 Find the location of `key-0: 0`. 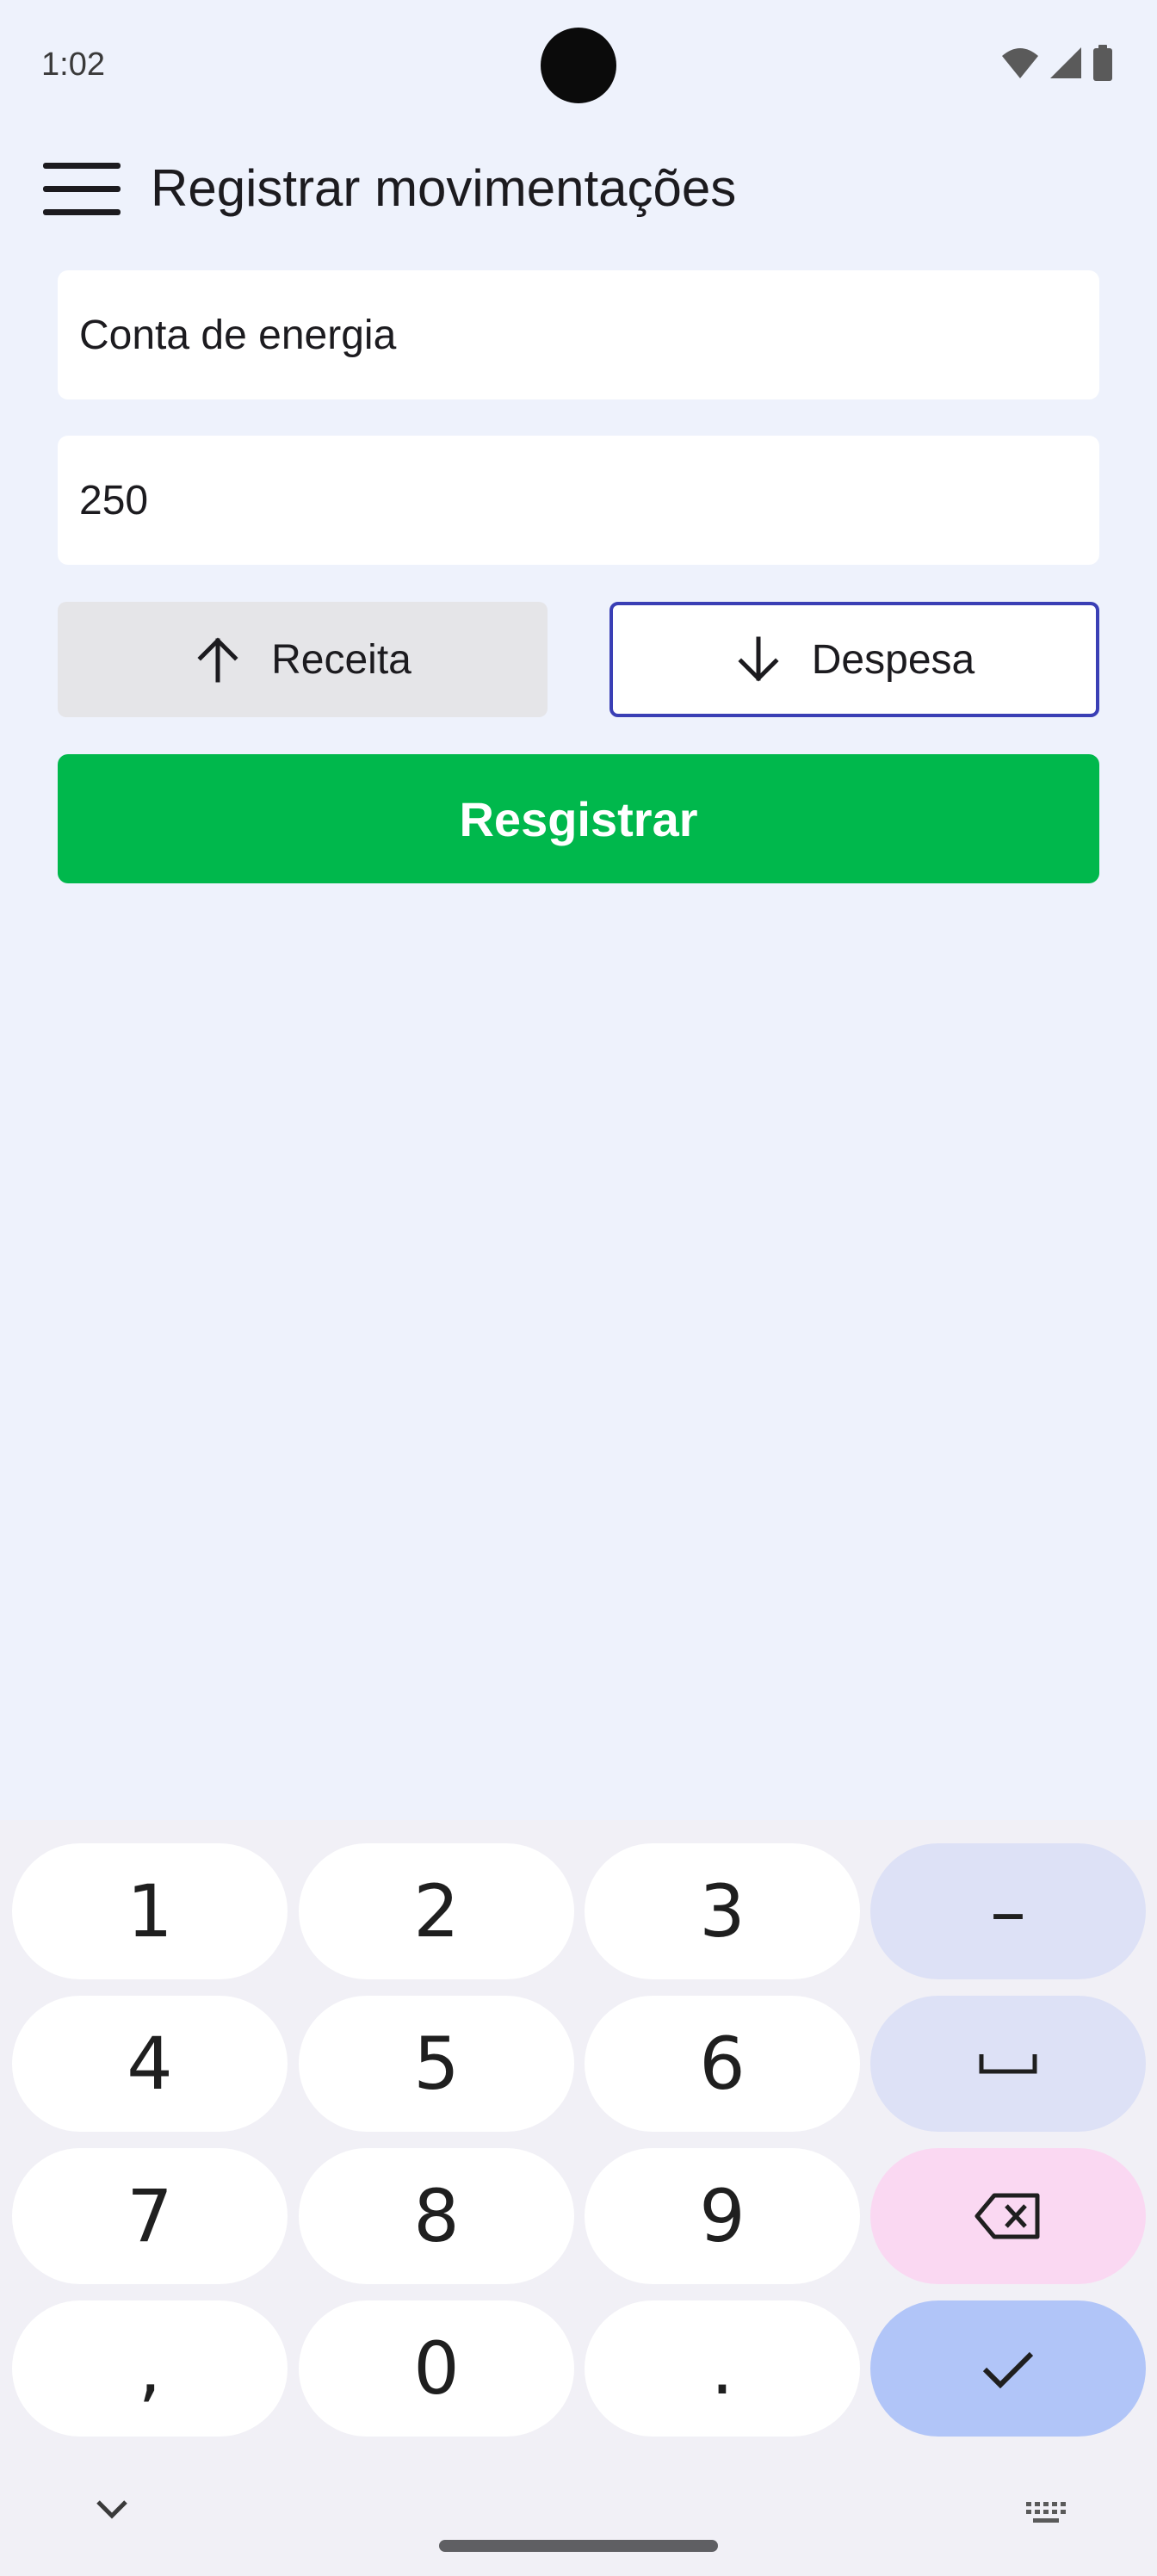

key-0: 0 is located at coordinates (436, 2368).